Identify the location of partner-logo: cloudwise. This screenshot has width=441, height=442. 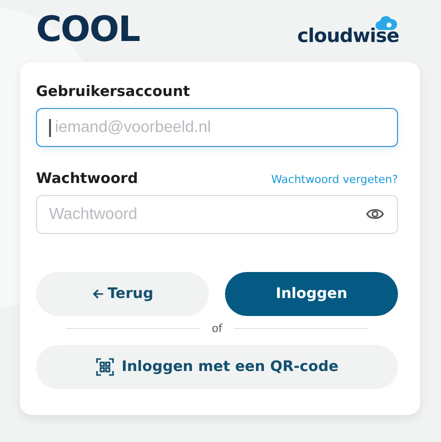
(348, 36).